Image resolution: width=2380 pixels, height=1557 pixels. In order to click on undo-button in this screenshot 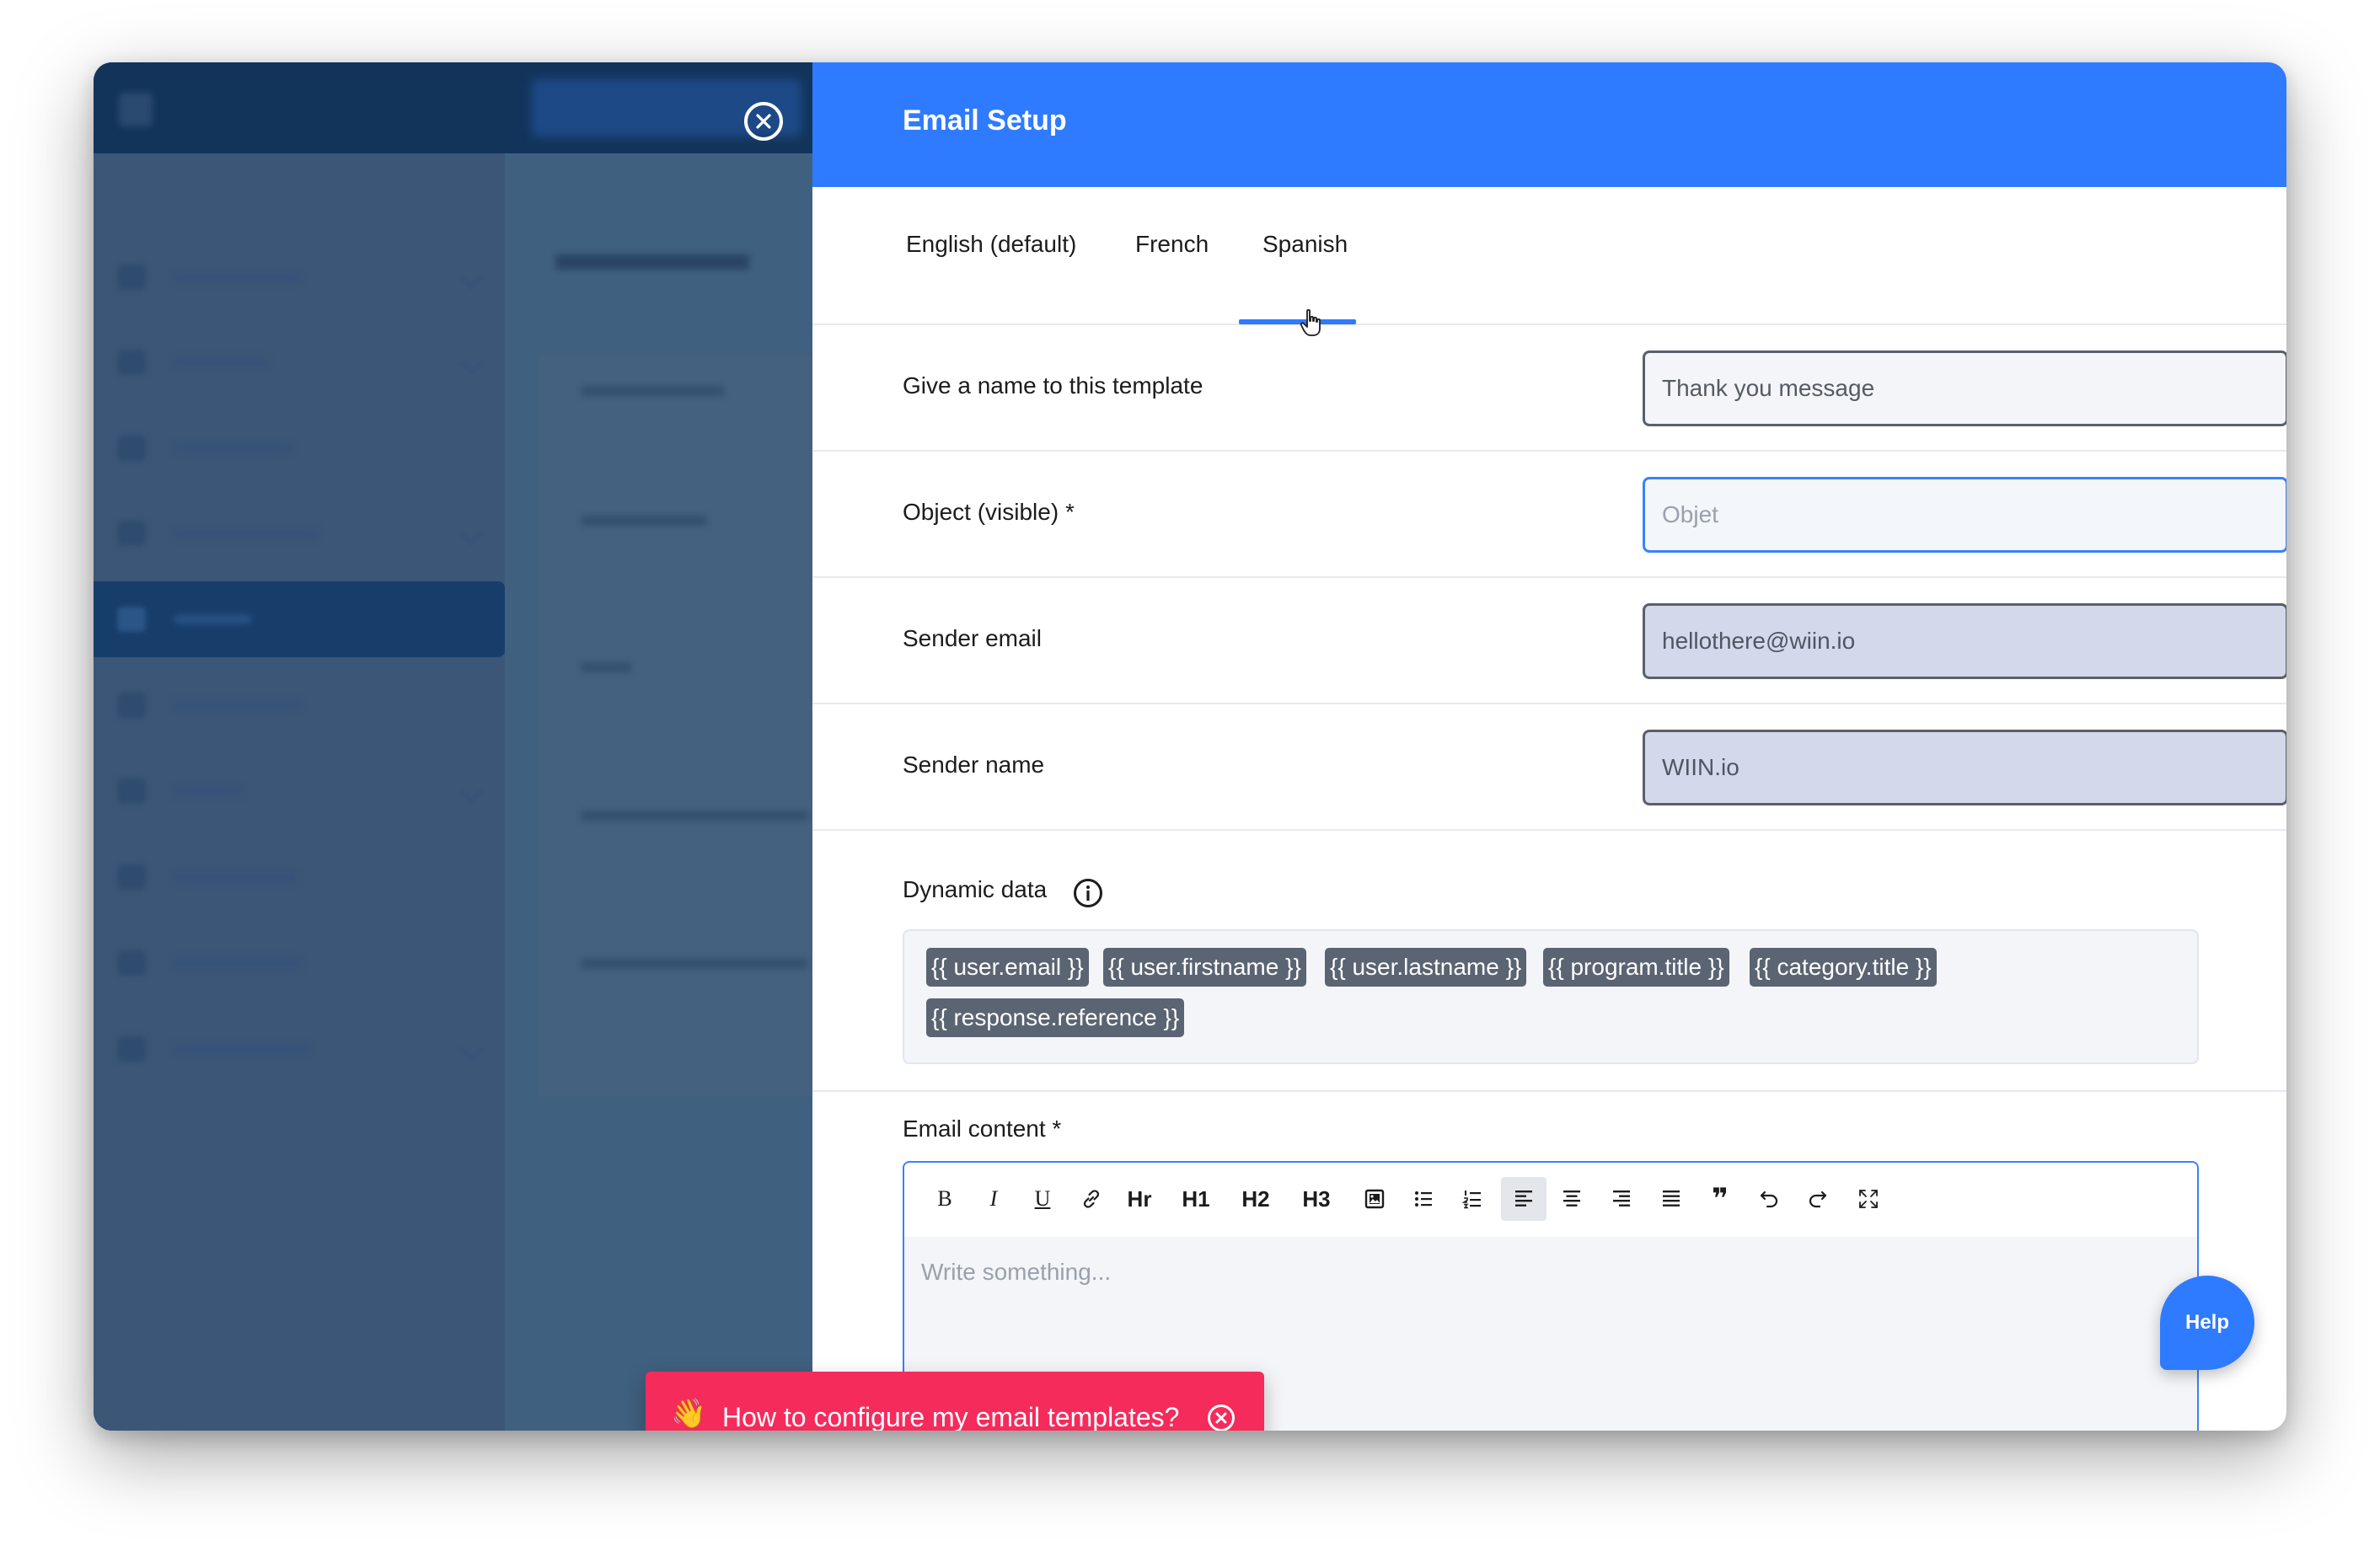, I will do `click(1769, 1199)`.